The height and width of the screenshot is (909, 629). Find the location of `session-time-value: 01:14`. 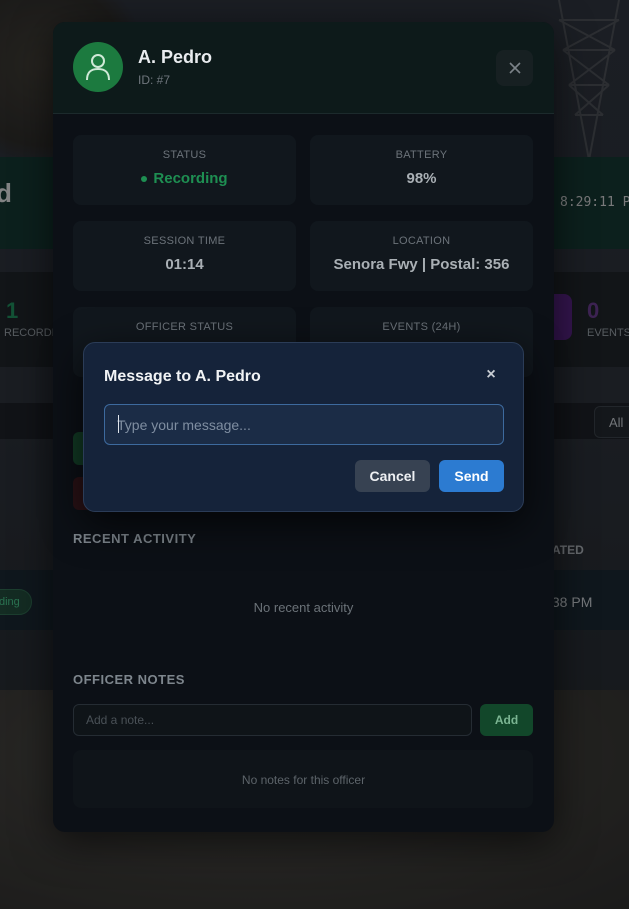

session-time-value: 01:14 is located at coordinates (184, 264).